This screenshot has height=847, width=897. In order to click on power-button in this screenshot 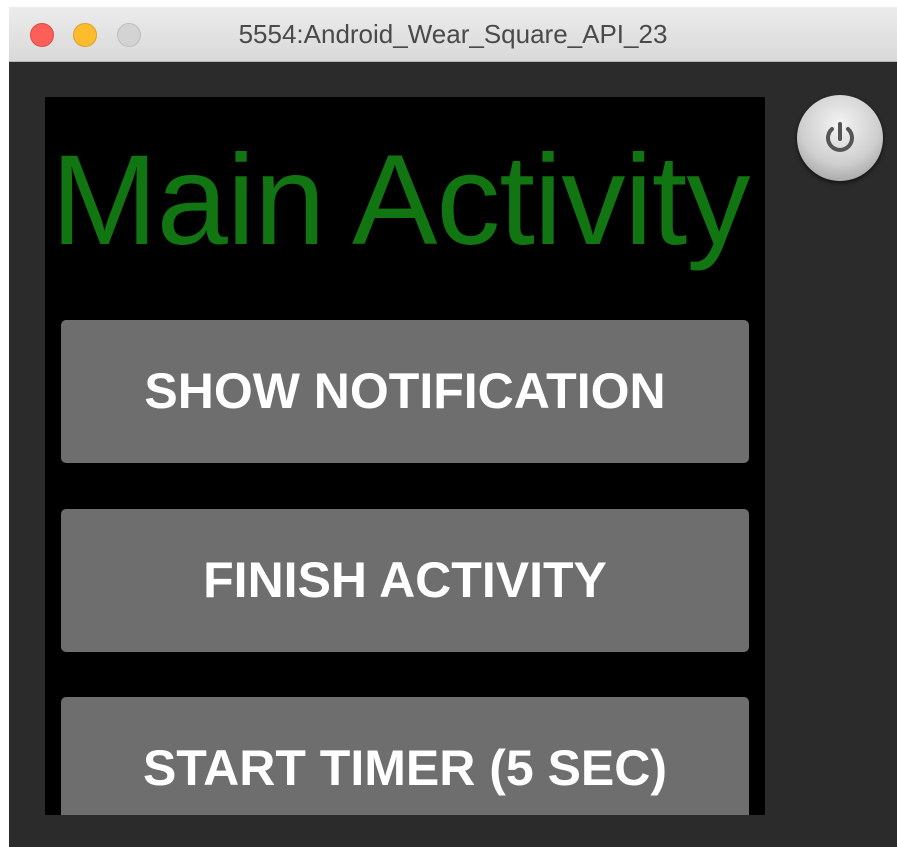, I will do `click(840, 138)`.